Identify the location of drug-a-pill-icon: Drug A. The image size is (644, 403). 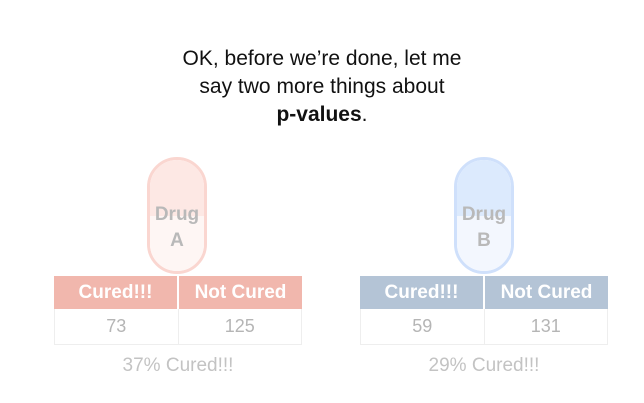
(177, 215).